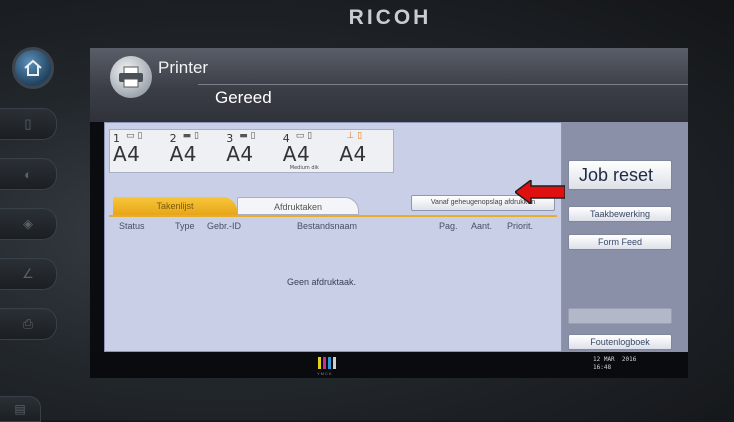 Image resolution: width=734 pixels, height=422 pixels. Describe the element at coordinates (448, 226) in the screenshot. I see `column-header-pages: Pag.` at that location.